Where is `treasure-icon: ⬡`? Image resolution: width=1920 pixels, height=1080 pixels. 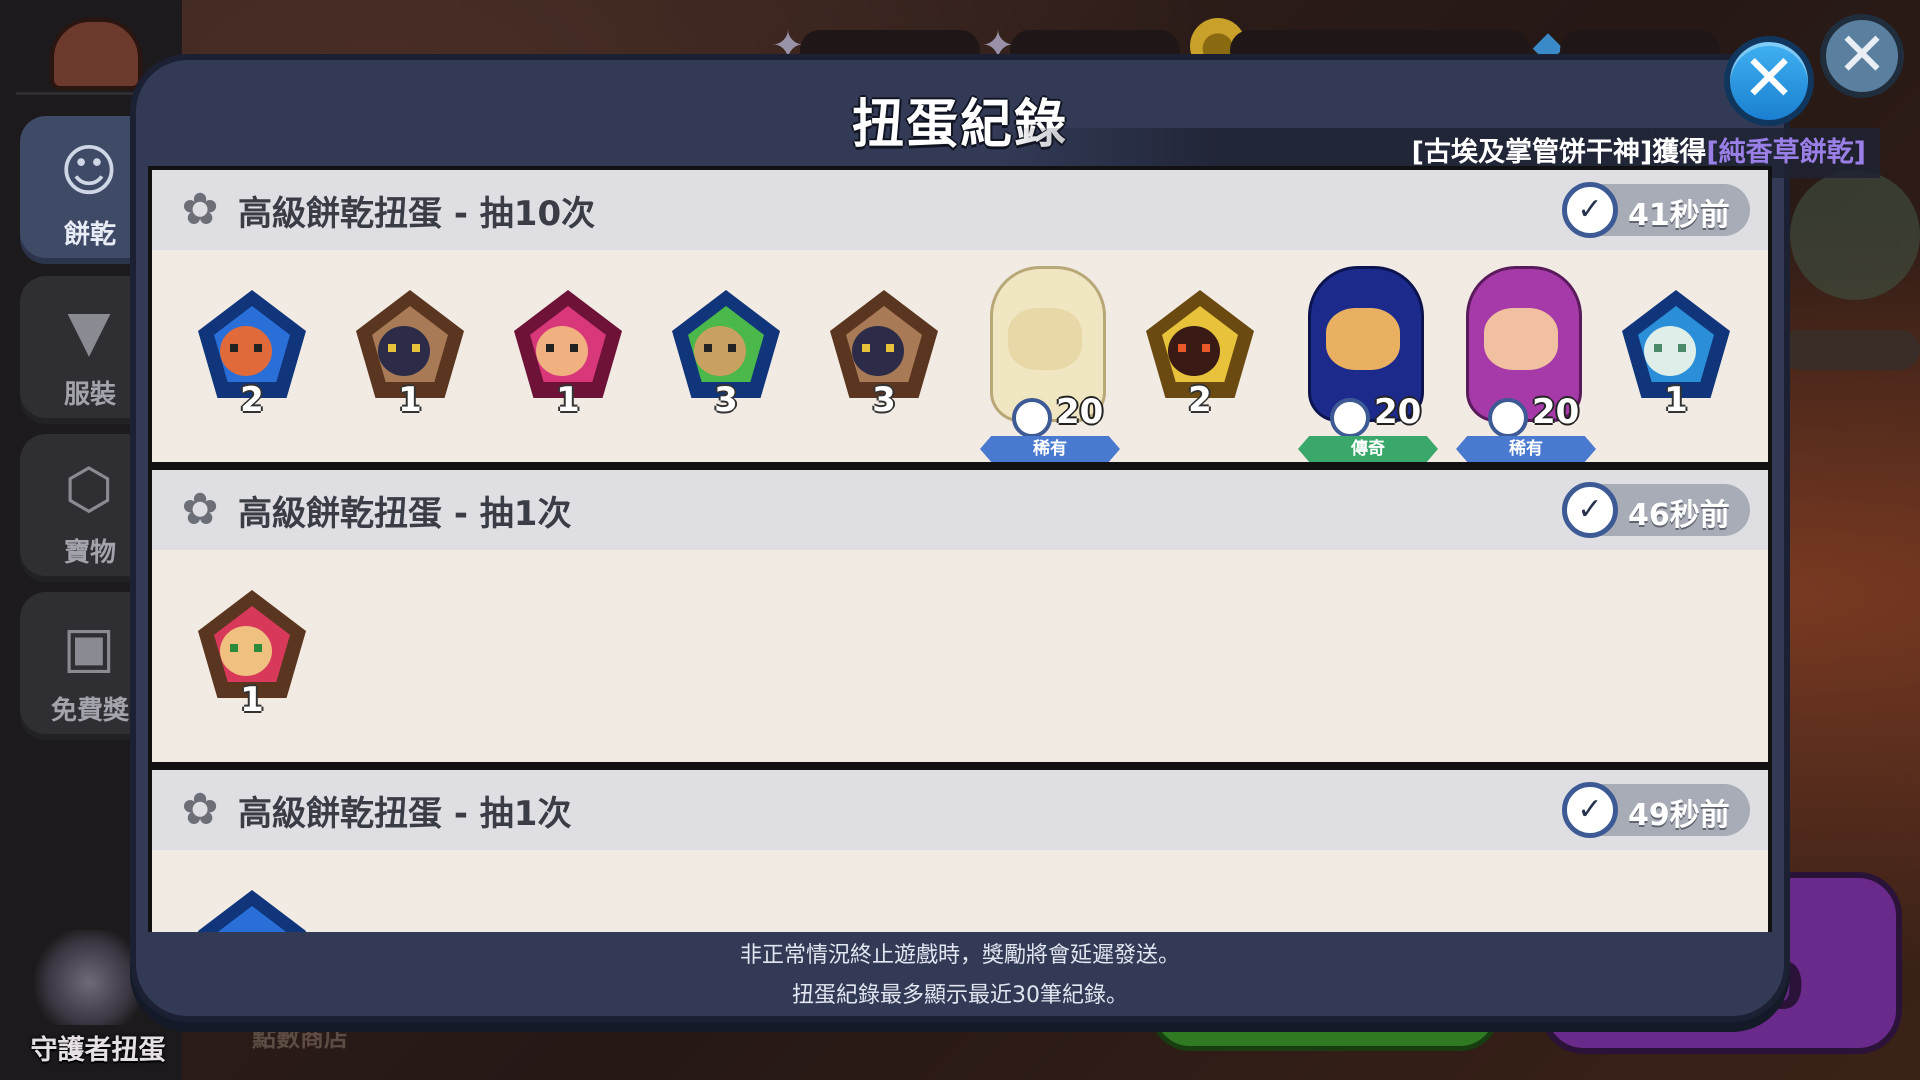 treasure-icon: ⬡ is located at coordinates (89, 489).